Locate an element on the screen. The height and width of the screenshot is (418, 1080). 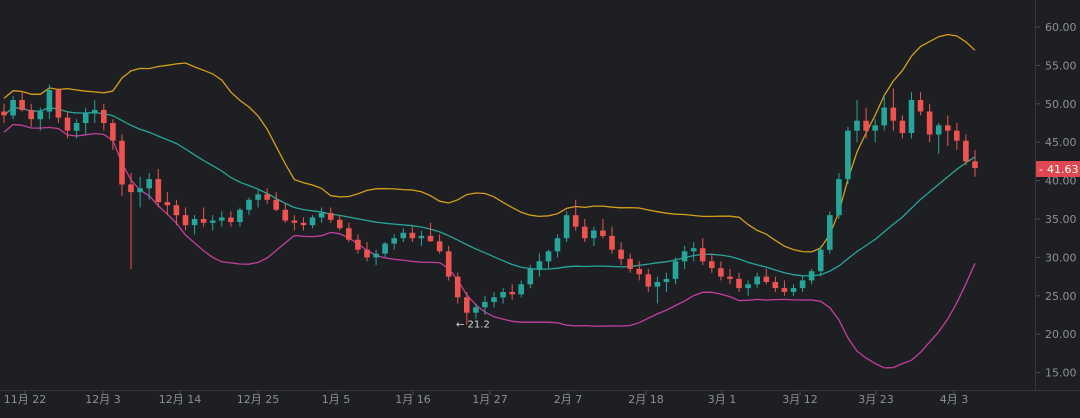
x-tick-label: 1月 5 is located at coordinates (336, 399).